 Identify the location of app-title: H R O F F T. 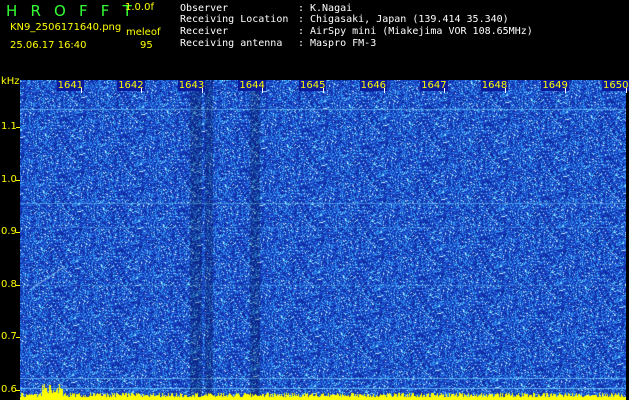
(71, 11).